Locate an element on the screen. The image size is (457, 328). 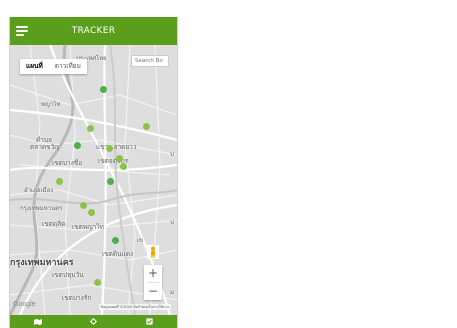
map-label: เขตดินแดง is located at coordinates (118, 254).